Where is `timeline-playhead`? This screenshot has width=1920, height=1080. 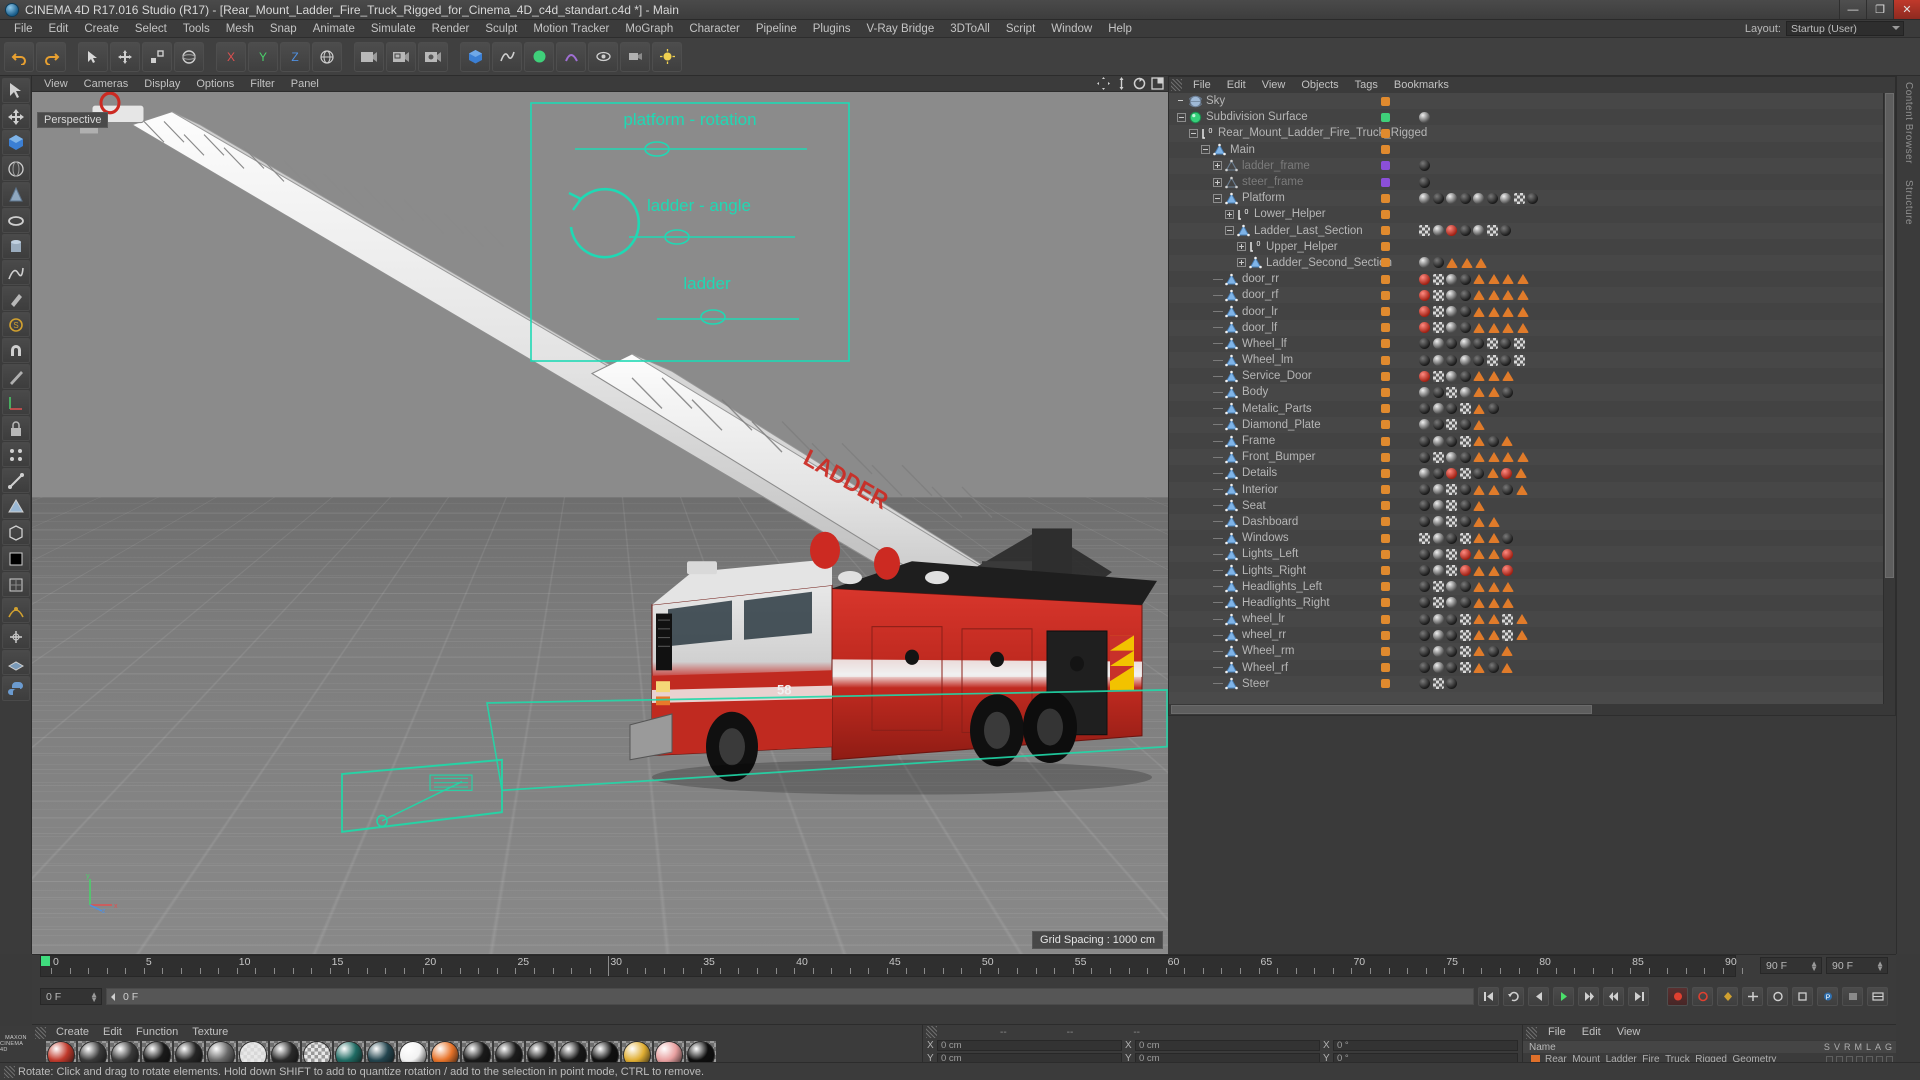
timeline-playhead is located at coordinates (609, 966).